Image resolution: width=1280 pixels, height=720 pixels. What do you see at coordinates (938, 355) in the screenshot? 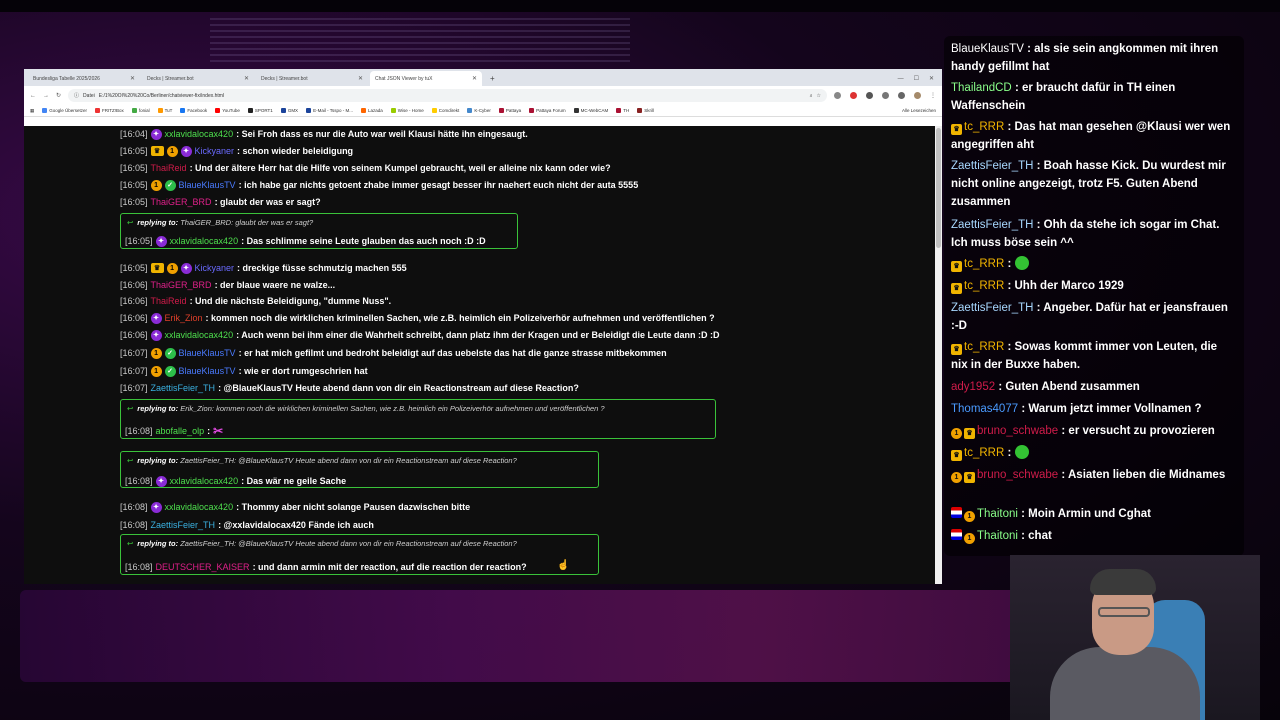
I see `page-scrollbar` at bounding box center [938, 355].